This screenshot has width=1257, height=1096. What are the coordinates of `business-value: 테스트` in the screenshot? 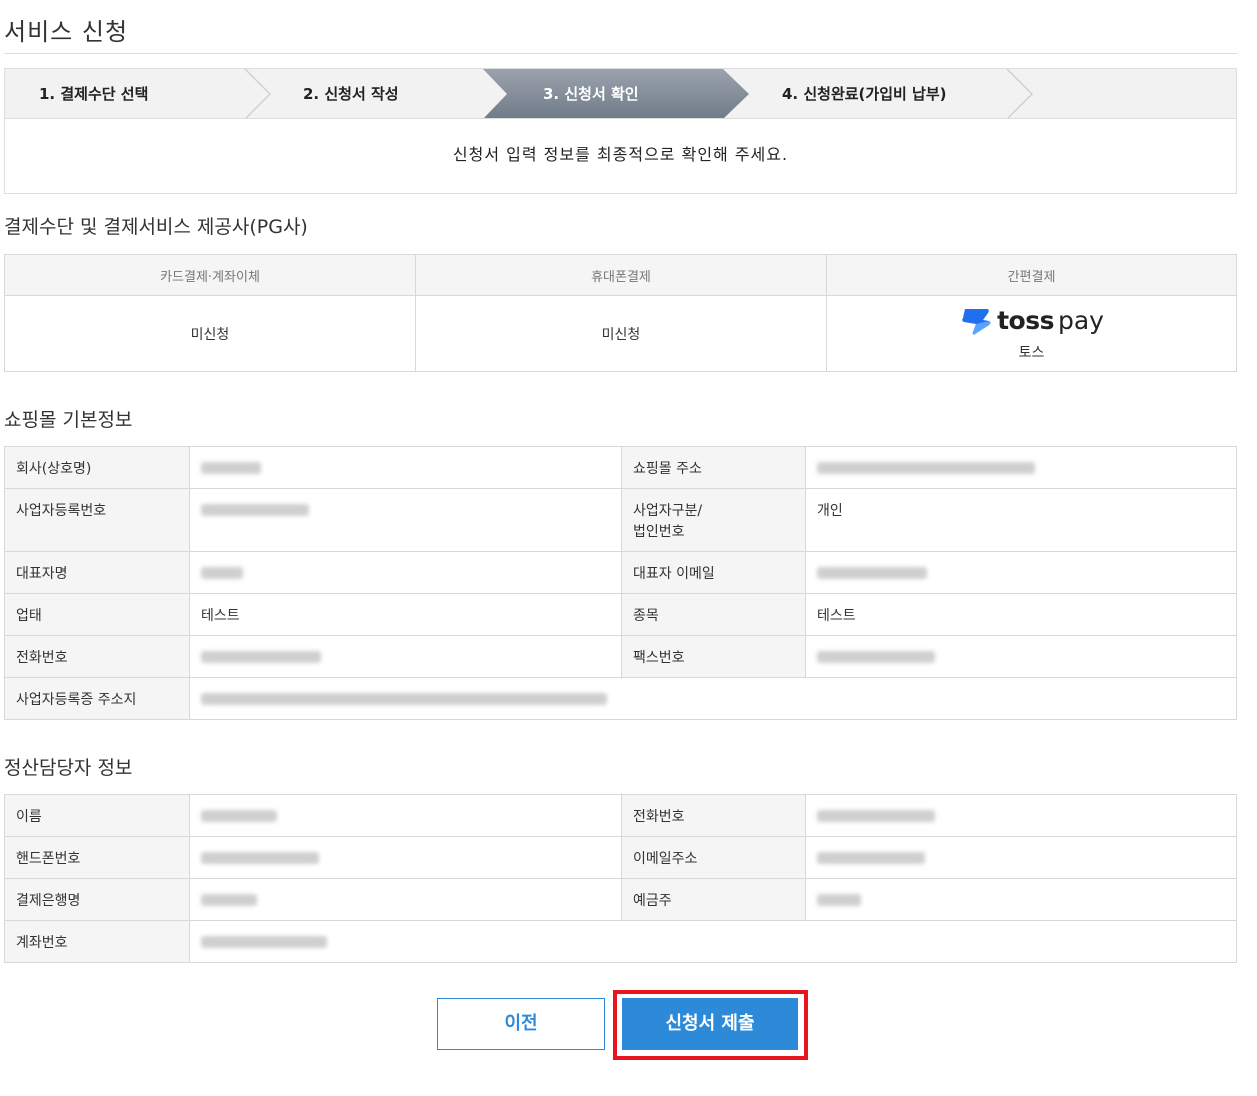 It's located at (405, 614).